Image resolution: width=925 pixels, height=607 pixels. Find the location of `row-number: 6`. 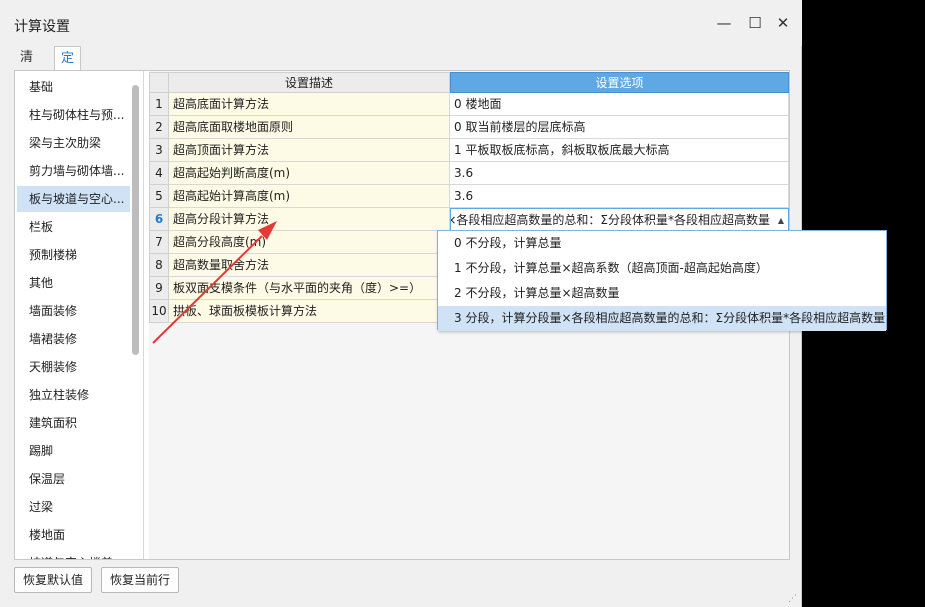

row-number: 6 is located at coordinates (159, 219).